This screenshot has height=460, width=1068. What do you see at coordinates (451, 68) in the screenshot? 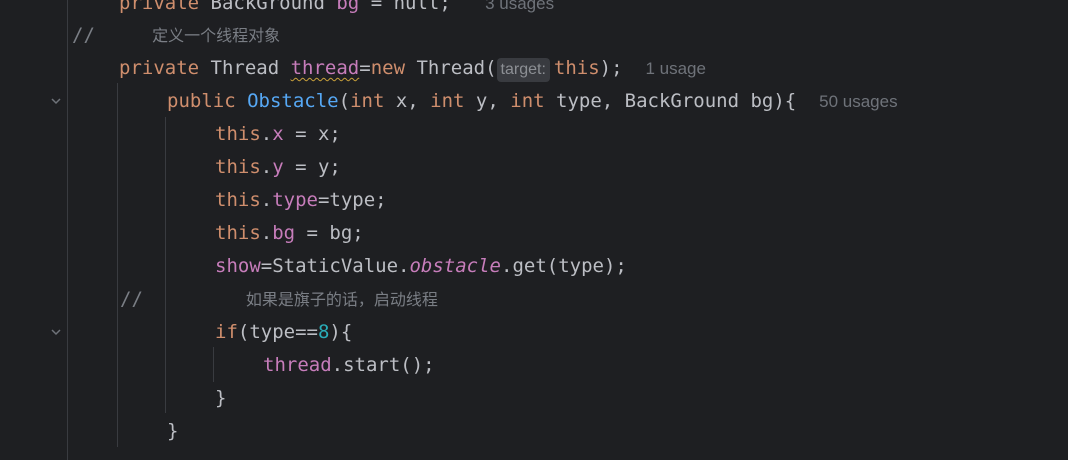
I see `code-text: Thread(` at bounding box center [451, 68].